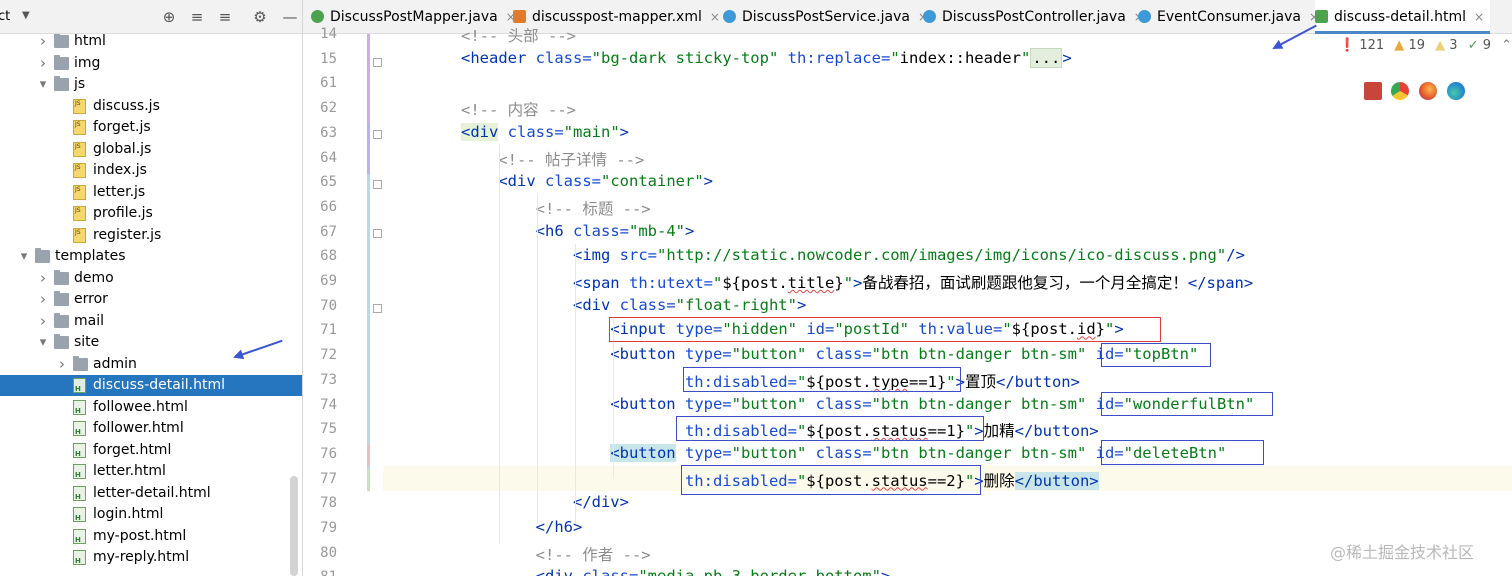  What do you see at coordinates (151, 17) in the screenshot?
I see `project-panel-header: ct ▼ ⊕ ≡ ≡ ⚙ —` at bounding box center [151, 17].